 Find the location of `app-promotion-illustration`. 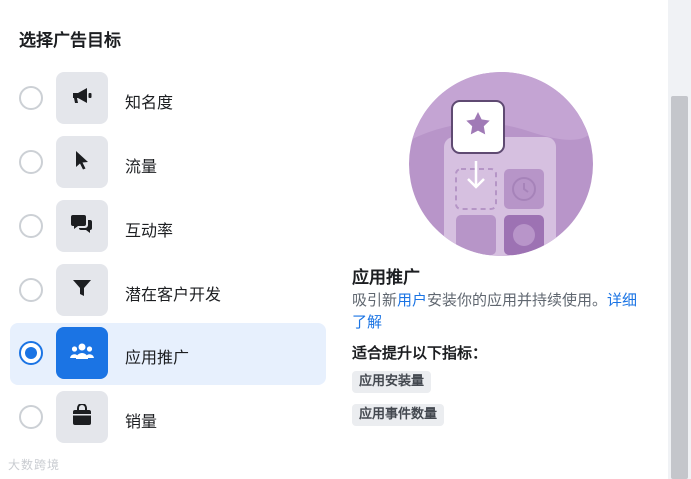

app-promotion-illustration is located at coordinates (501, 164).